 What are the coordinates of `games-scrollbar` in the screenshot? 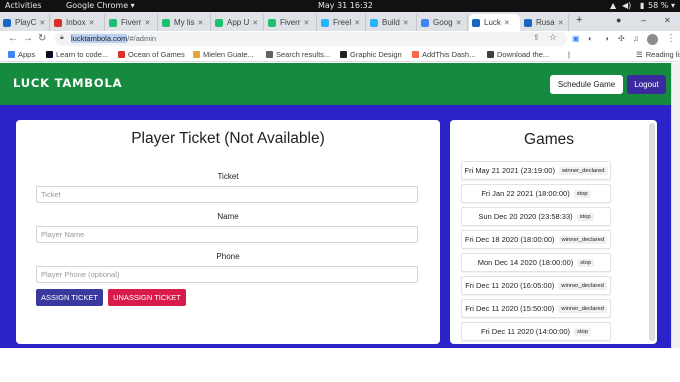 It's located at (652, 232).